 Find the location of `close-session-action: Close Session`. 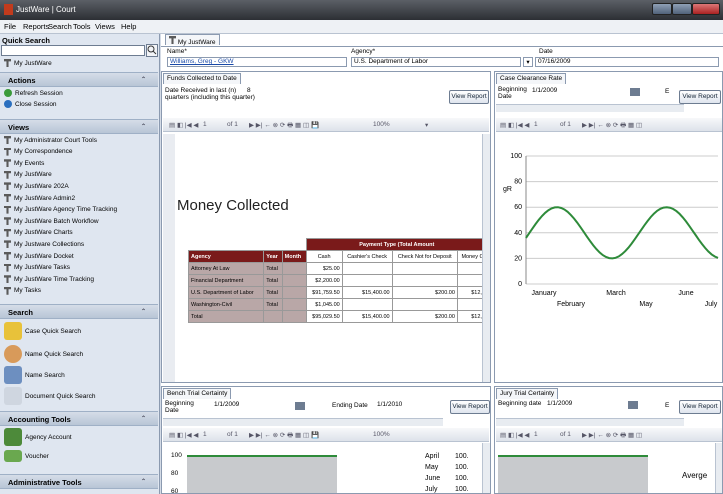

close-session-action: Close Session is located at coordinates (30, 104).